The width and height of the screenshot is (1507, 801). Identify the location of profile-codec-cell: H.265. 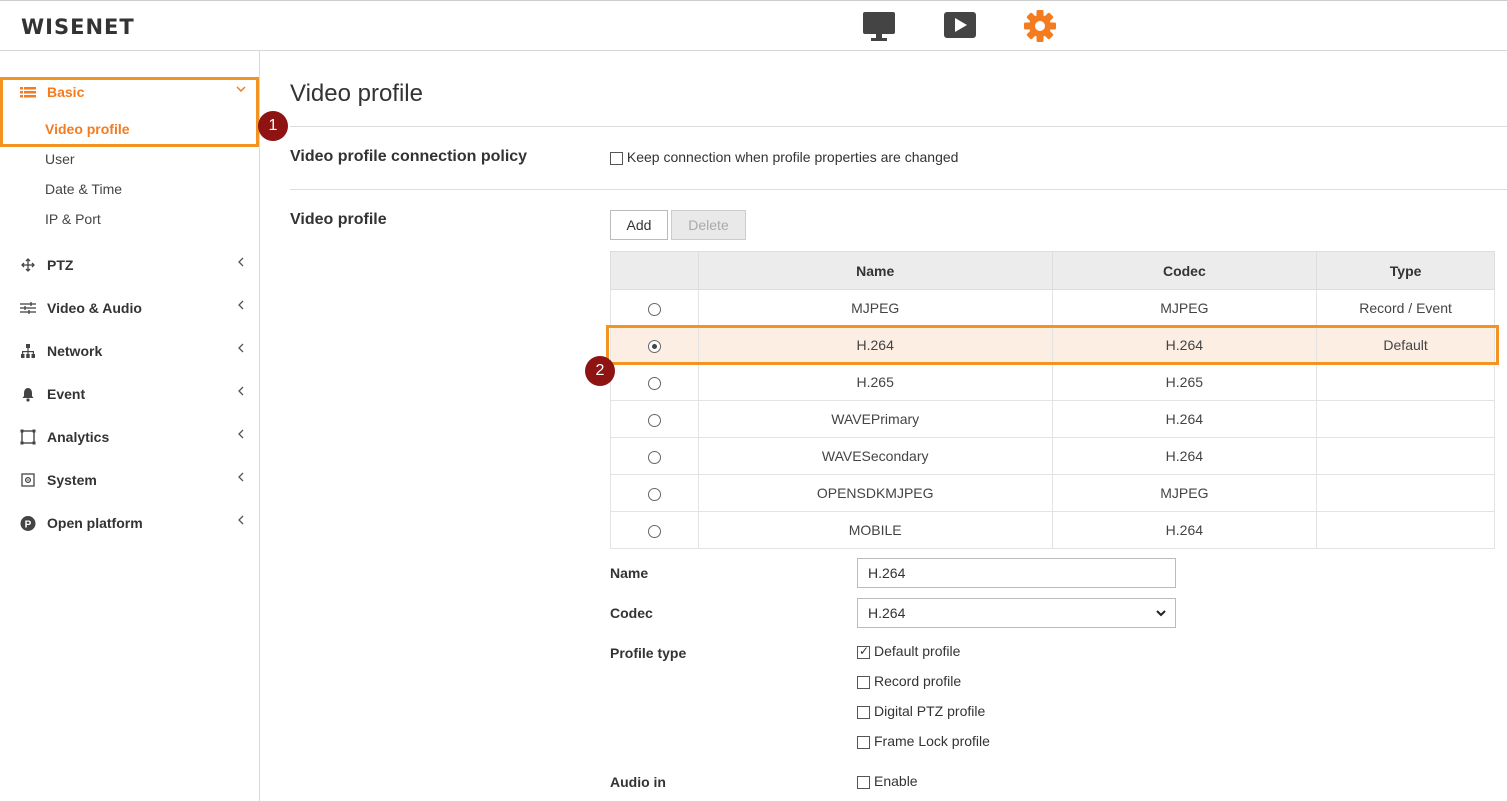
(1184, 382).